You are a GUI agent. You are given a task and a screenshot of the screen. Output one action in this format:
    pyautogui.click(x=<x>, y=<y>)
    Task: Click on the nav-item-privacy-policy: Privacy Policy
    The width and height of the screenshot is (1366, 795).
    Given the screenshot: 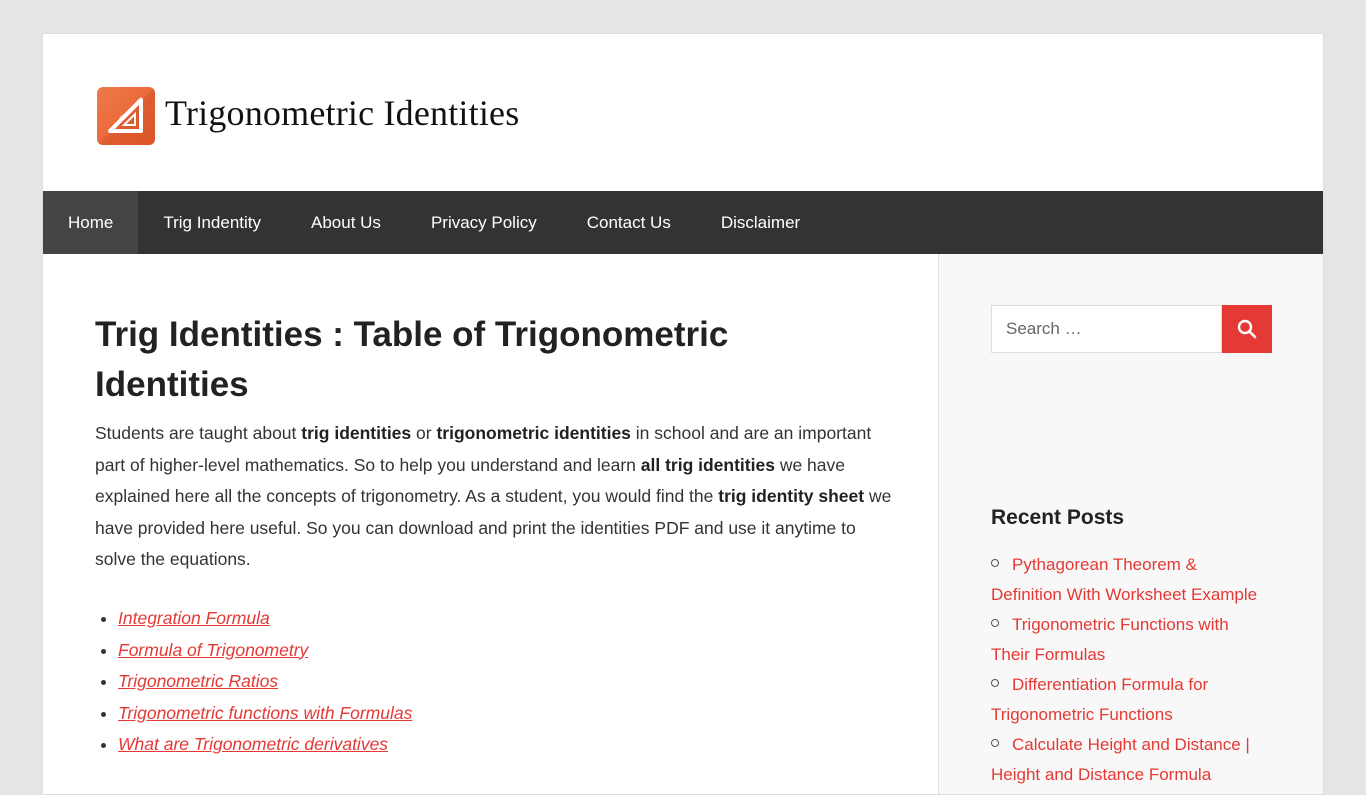 What is the action you would take?
    pyautogui.click(x=484, y=222)
    